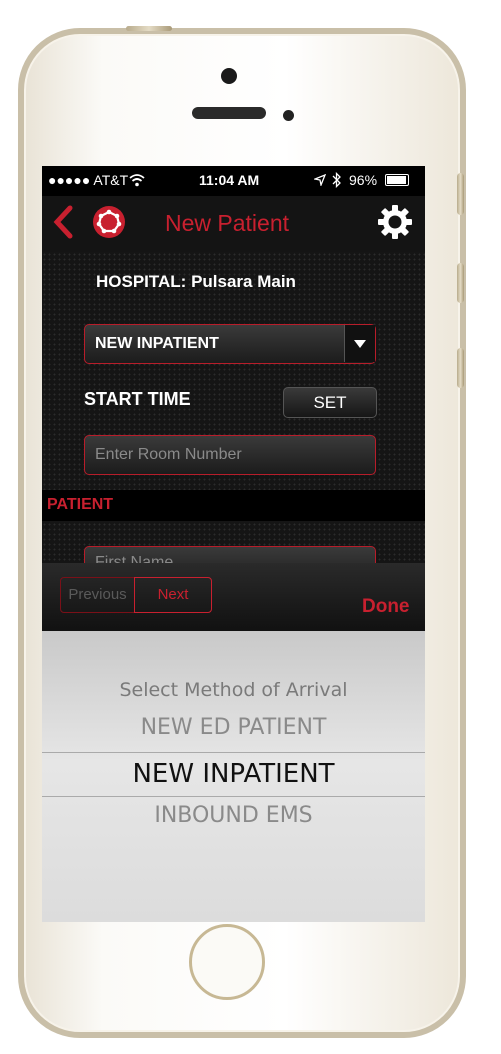 The image size is (501, 1054). I want to click on start-time-label: START TIME, so click(137, 399).